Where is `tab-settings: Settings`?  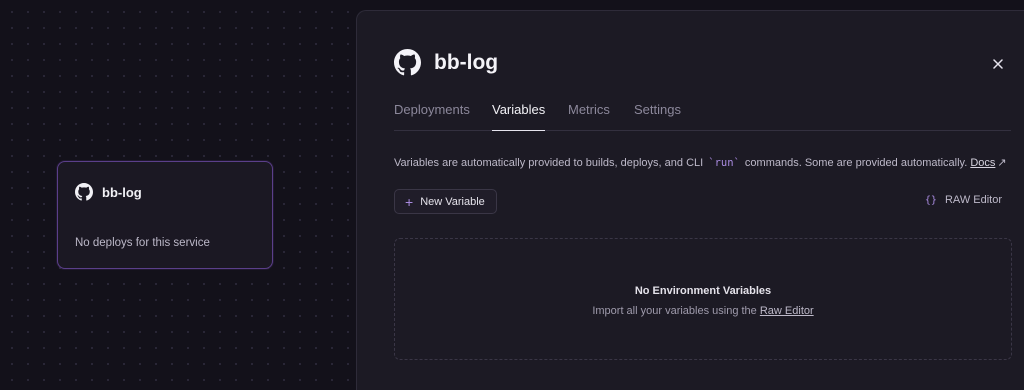
tab-settings: Settings is located at coordinates (657, 116).